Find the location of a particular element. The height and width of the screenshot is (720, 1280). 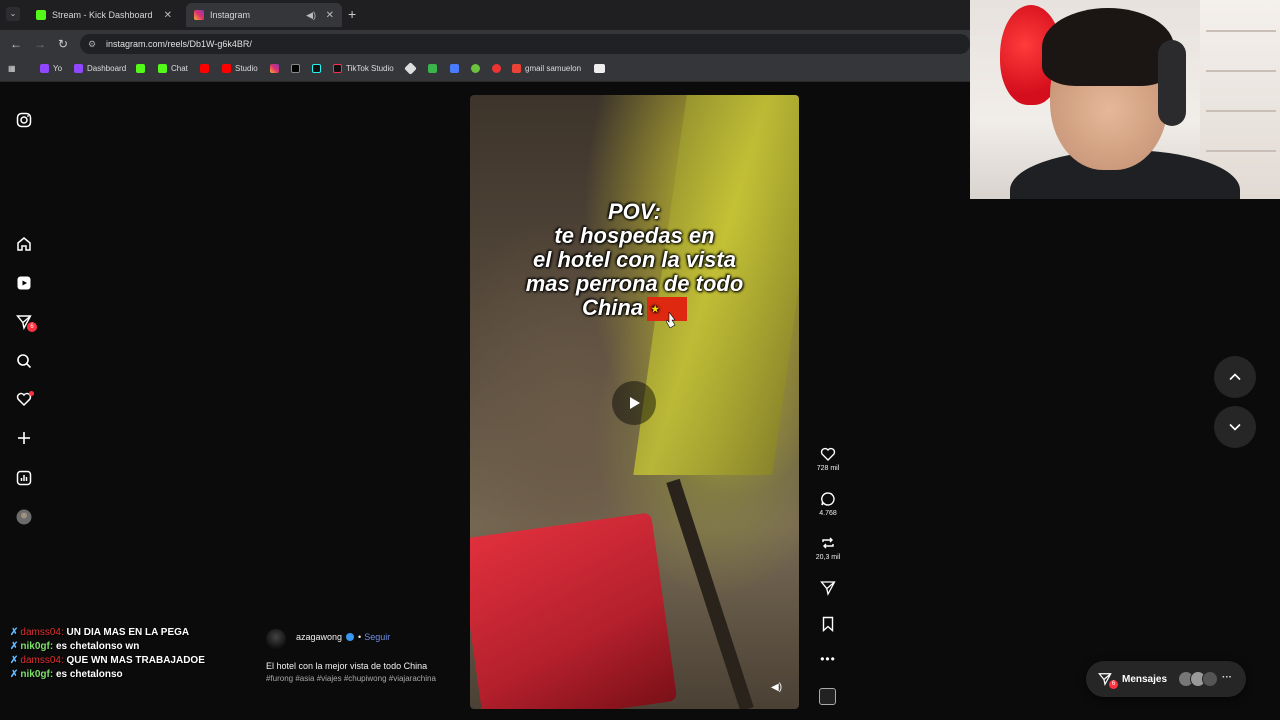

comment-button: 4.768 is located at coordinates (828, 504).